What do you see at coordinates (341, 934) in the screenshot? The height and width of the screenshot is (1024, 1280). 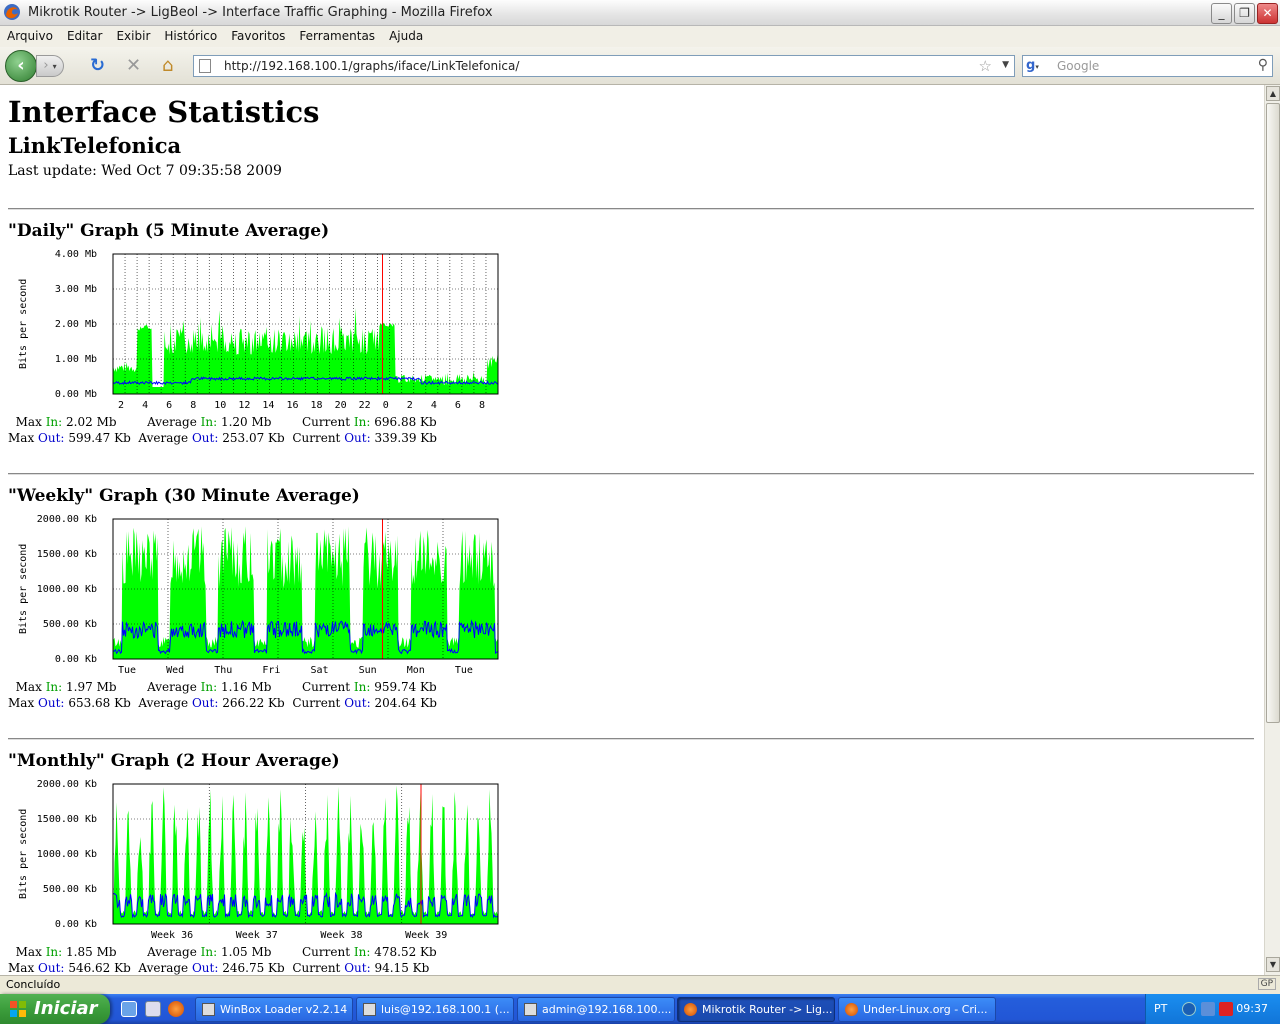 I see `x-tick-label: Week 38` at bounding box center [341, 934].